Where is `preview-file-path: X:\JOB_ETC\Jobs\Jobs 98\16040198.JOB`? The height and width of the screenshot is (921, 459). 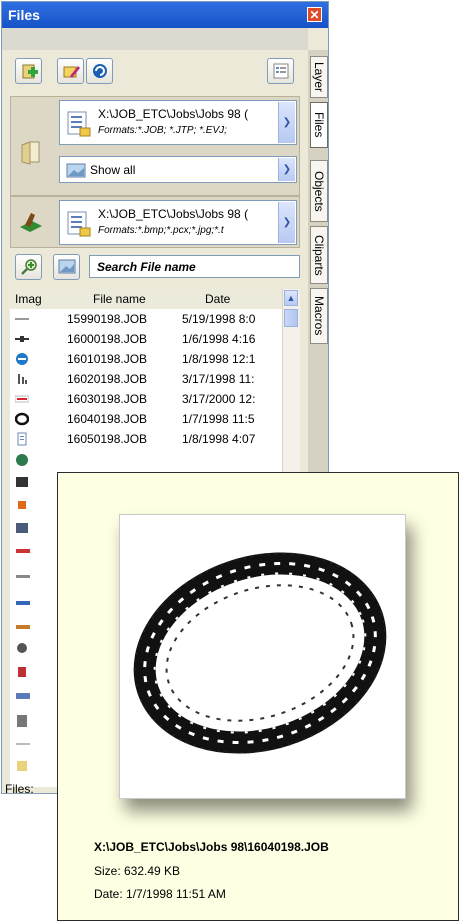 preview-file-path: X:\JOB_ETC\Jobs\Jobs 98\16040198.JOB is located at coordinates (211, 847).